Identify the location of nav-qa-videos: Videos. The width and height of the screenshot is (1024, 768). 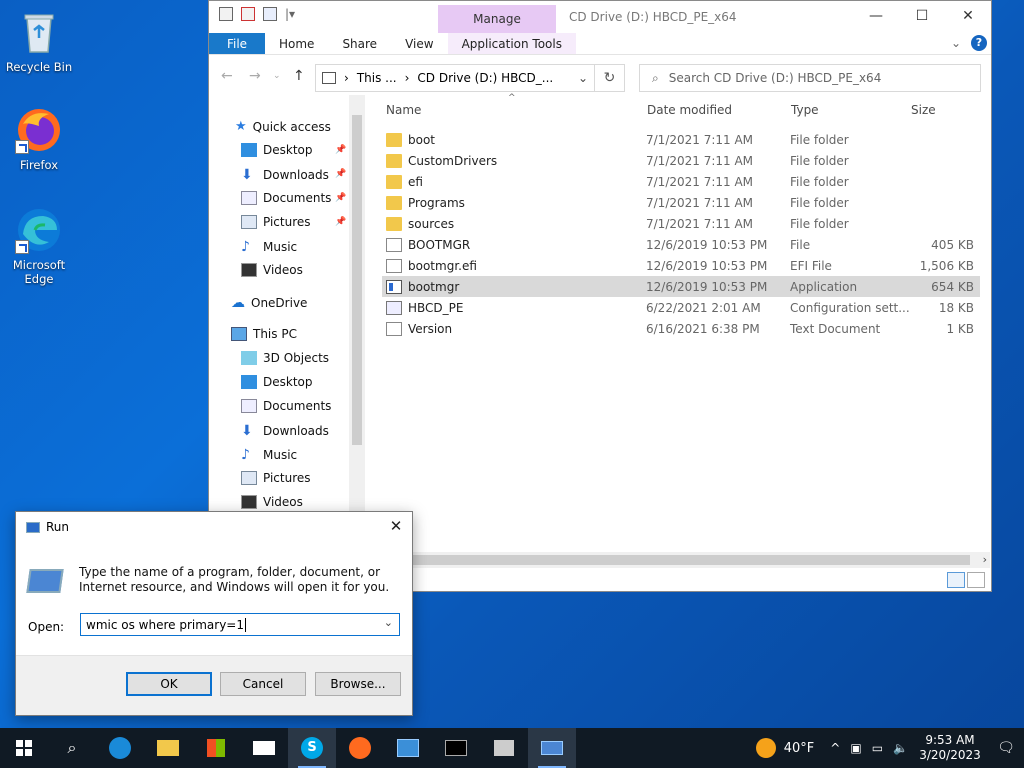
(272, 270).